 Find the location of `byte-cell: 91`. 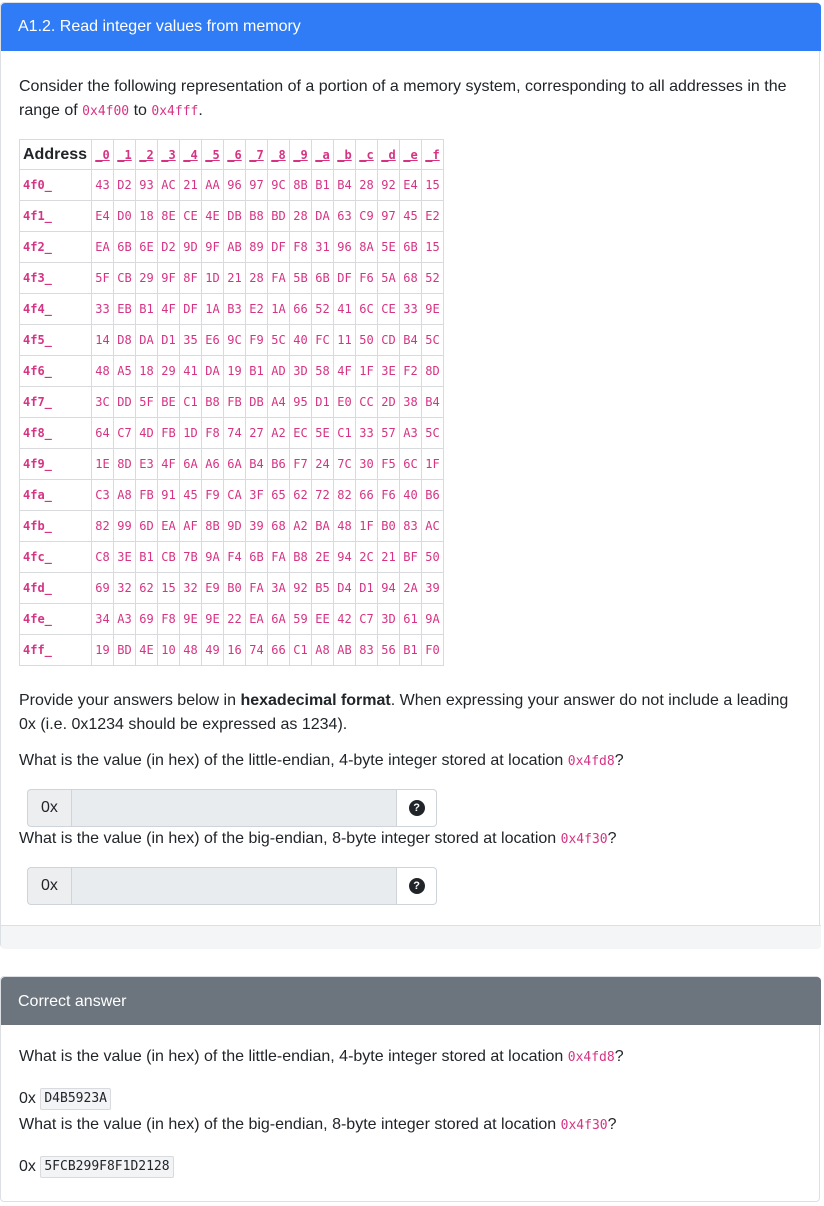

byte-cell: 91 is located at coordinates (168, 495).